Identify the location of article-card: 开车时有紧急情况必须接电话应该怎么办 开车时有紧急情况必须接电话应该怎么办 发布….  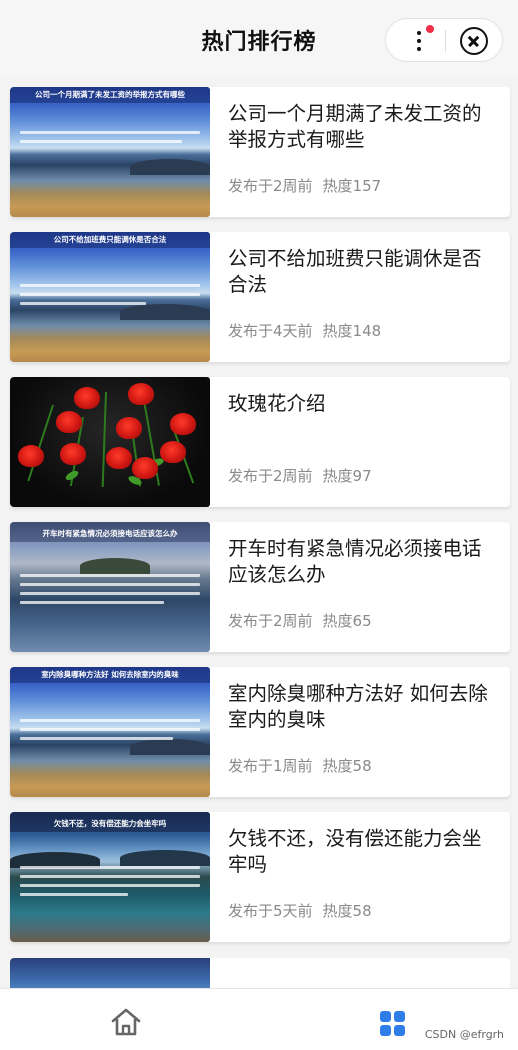
(260, 587).